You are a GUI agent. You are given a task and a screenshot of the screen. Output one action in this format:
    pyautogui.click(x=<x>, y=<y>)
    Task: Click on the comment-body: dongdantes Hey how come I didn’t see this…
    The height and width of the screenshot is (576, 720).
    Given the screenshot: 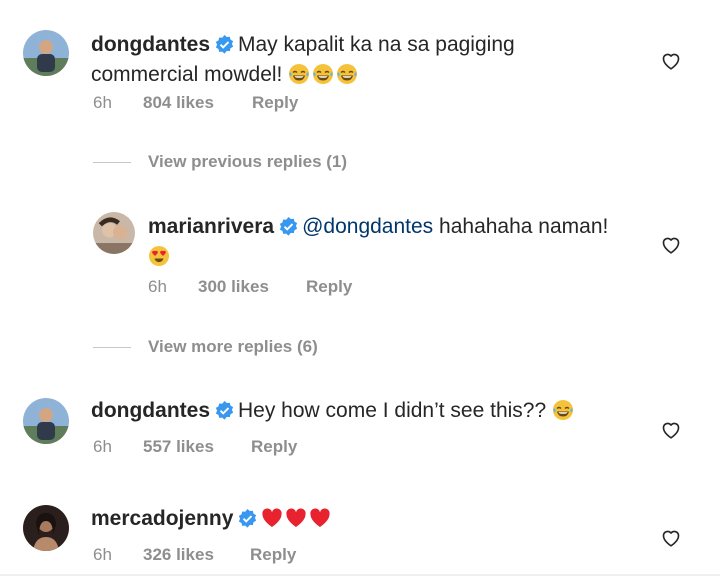 What is the action you would take?
    pyautogui.click(x=371, y=411)
    